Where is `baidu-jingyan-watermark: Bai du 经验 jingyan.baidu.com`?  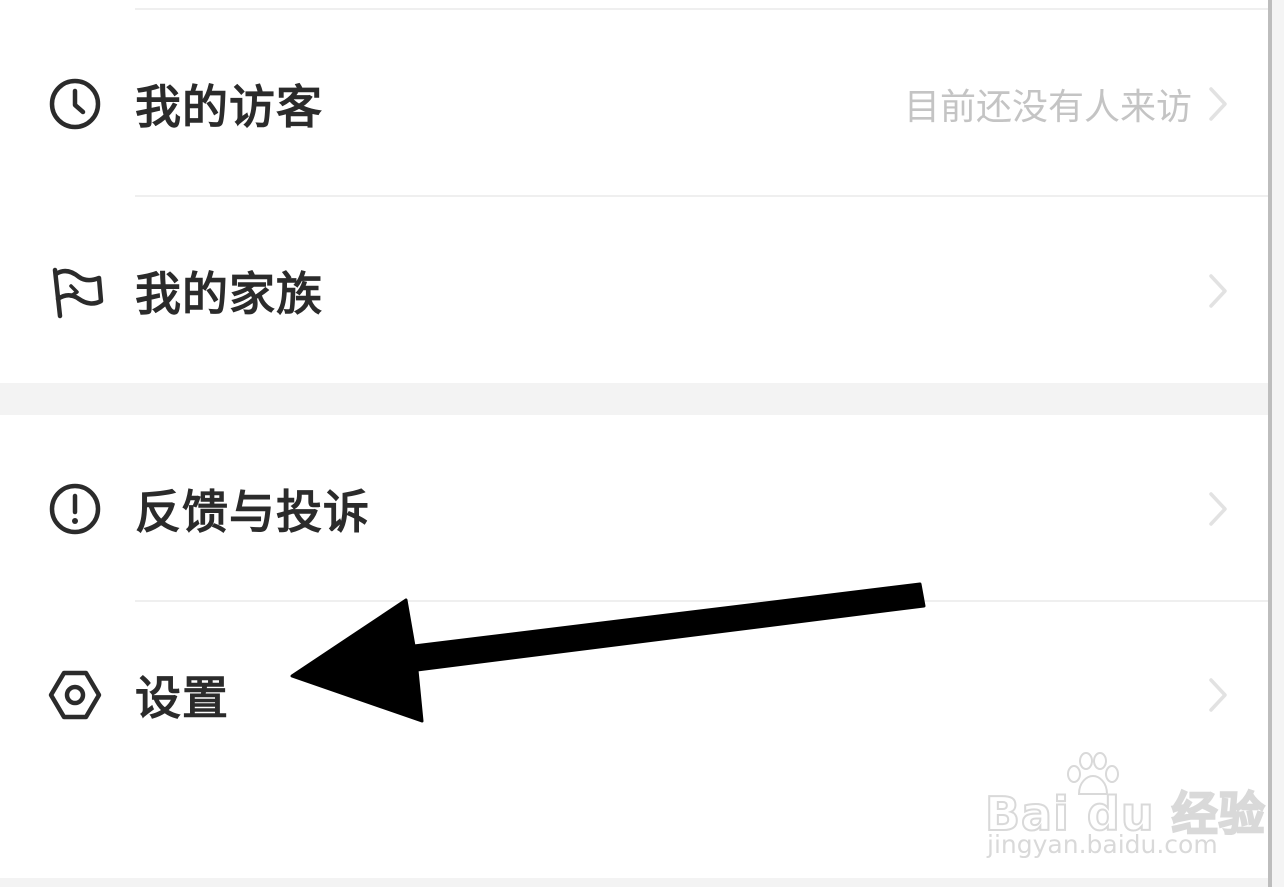 baidu-jingyan-watermark: Bai du 经验 jingyan.baidu.com is located at coordinates (1125, 807).